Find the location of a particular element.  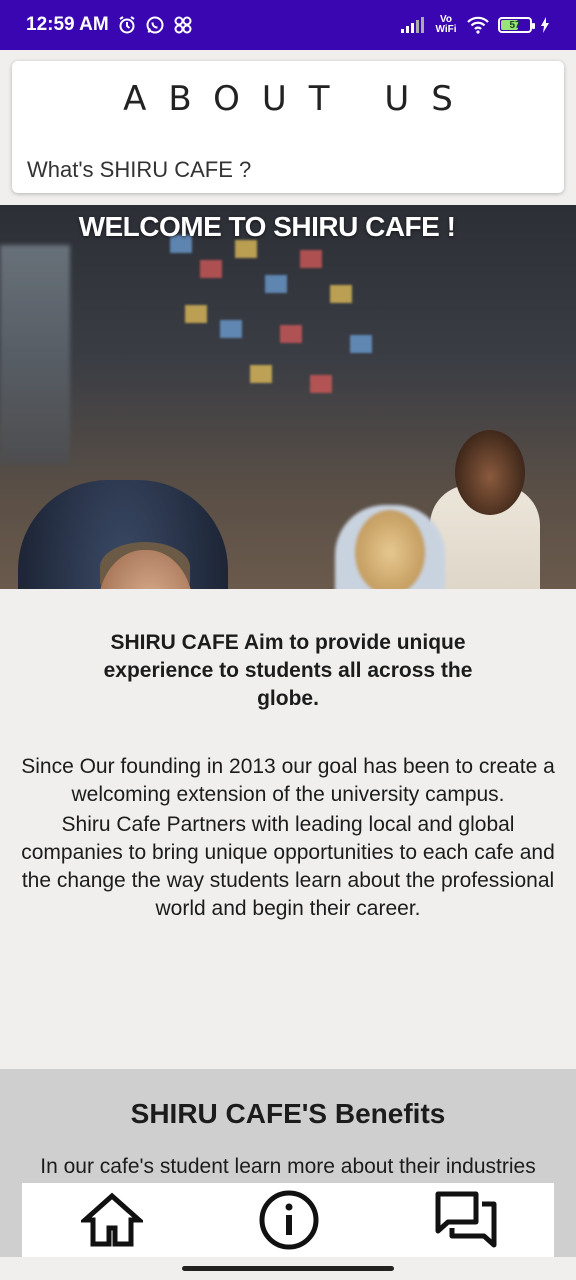

status-time: 12:59 AM is located at coordinates (67, 24).